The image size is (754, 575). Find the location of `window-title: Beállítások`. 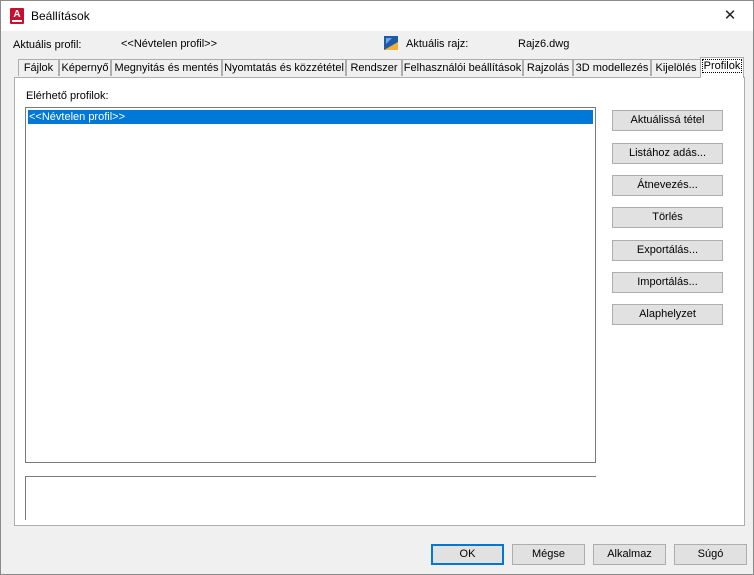

window-title: Beállítások is located at coordinates (60, 16).